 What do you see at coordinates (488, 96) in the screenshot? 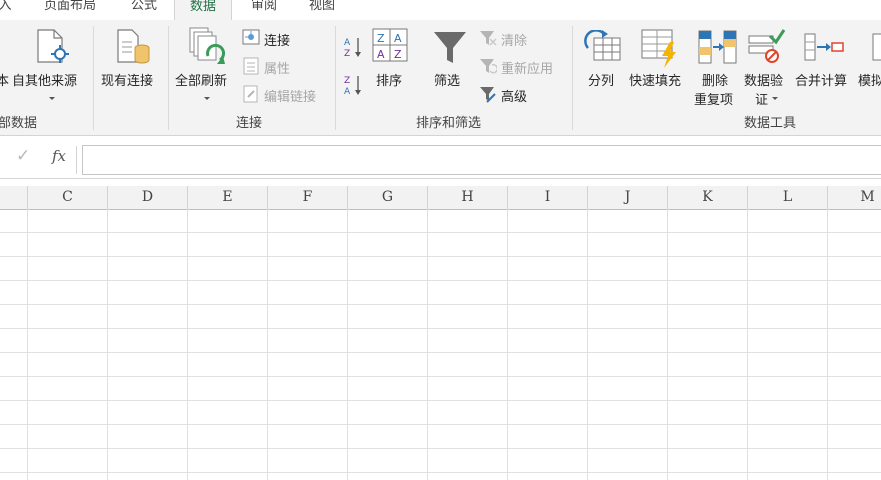
I see `advanced-filter-icon` at bounding box center [488, 96].